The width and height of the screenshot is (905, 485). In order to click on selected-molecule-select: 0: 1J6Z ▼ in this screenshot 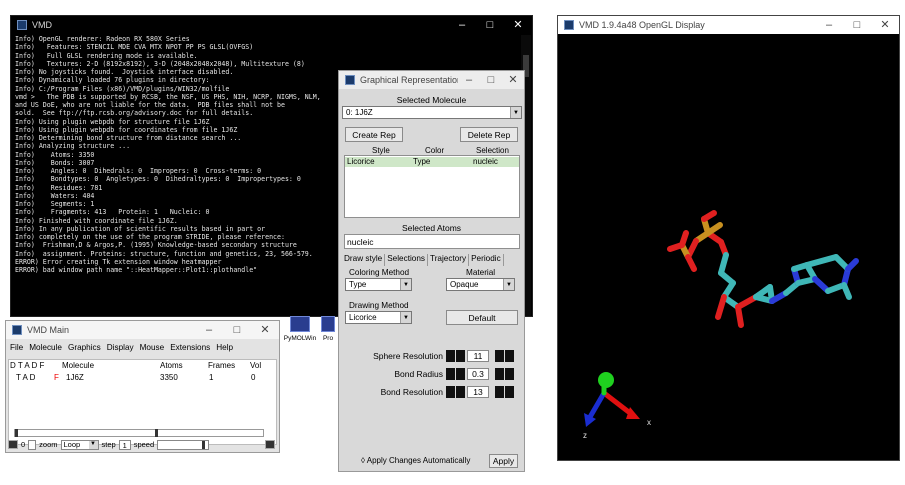, I will do `click(432, 112)`.